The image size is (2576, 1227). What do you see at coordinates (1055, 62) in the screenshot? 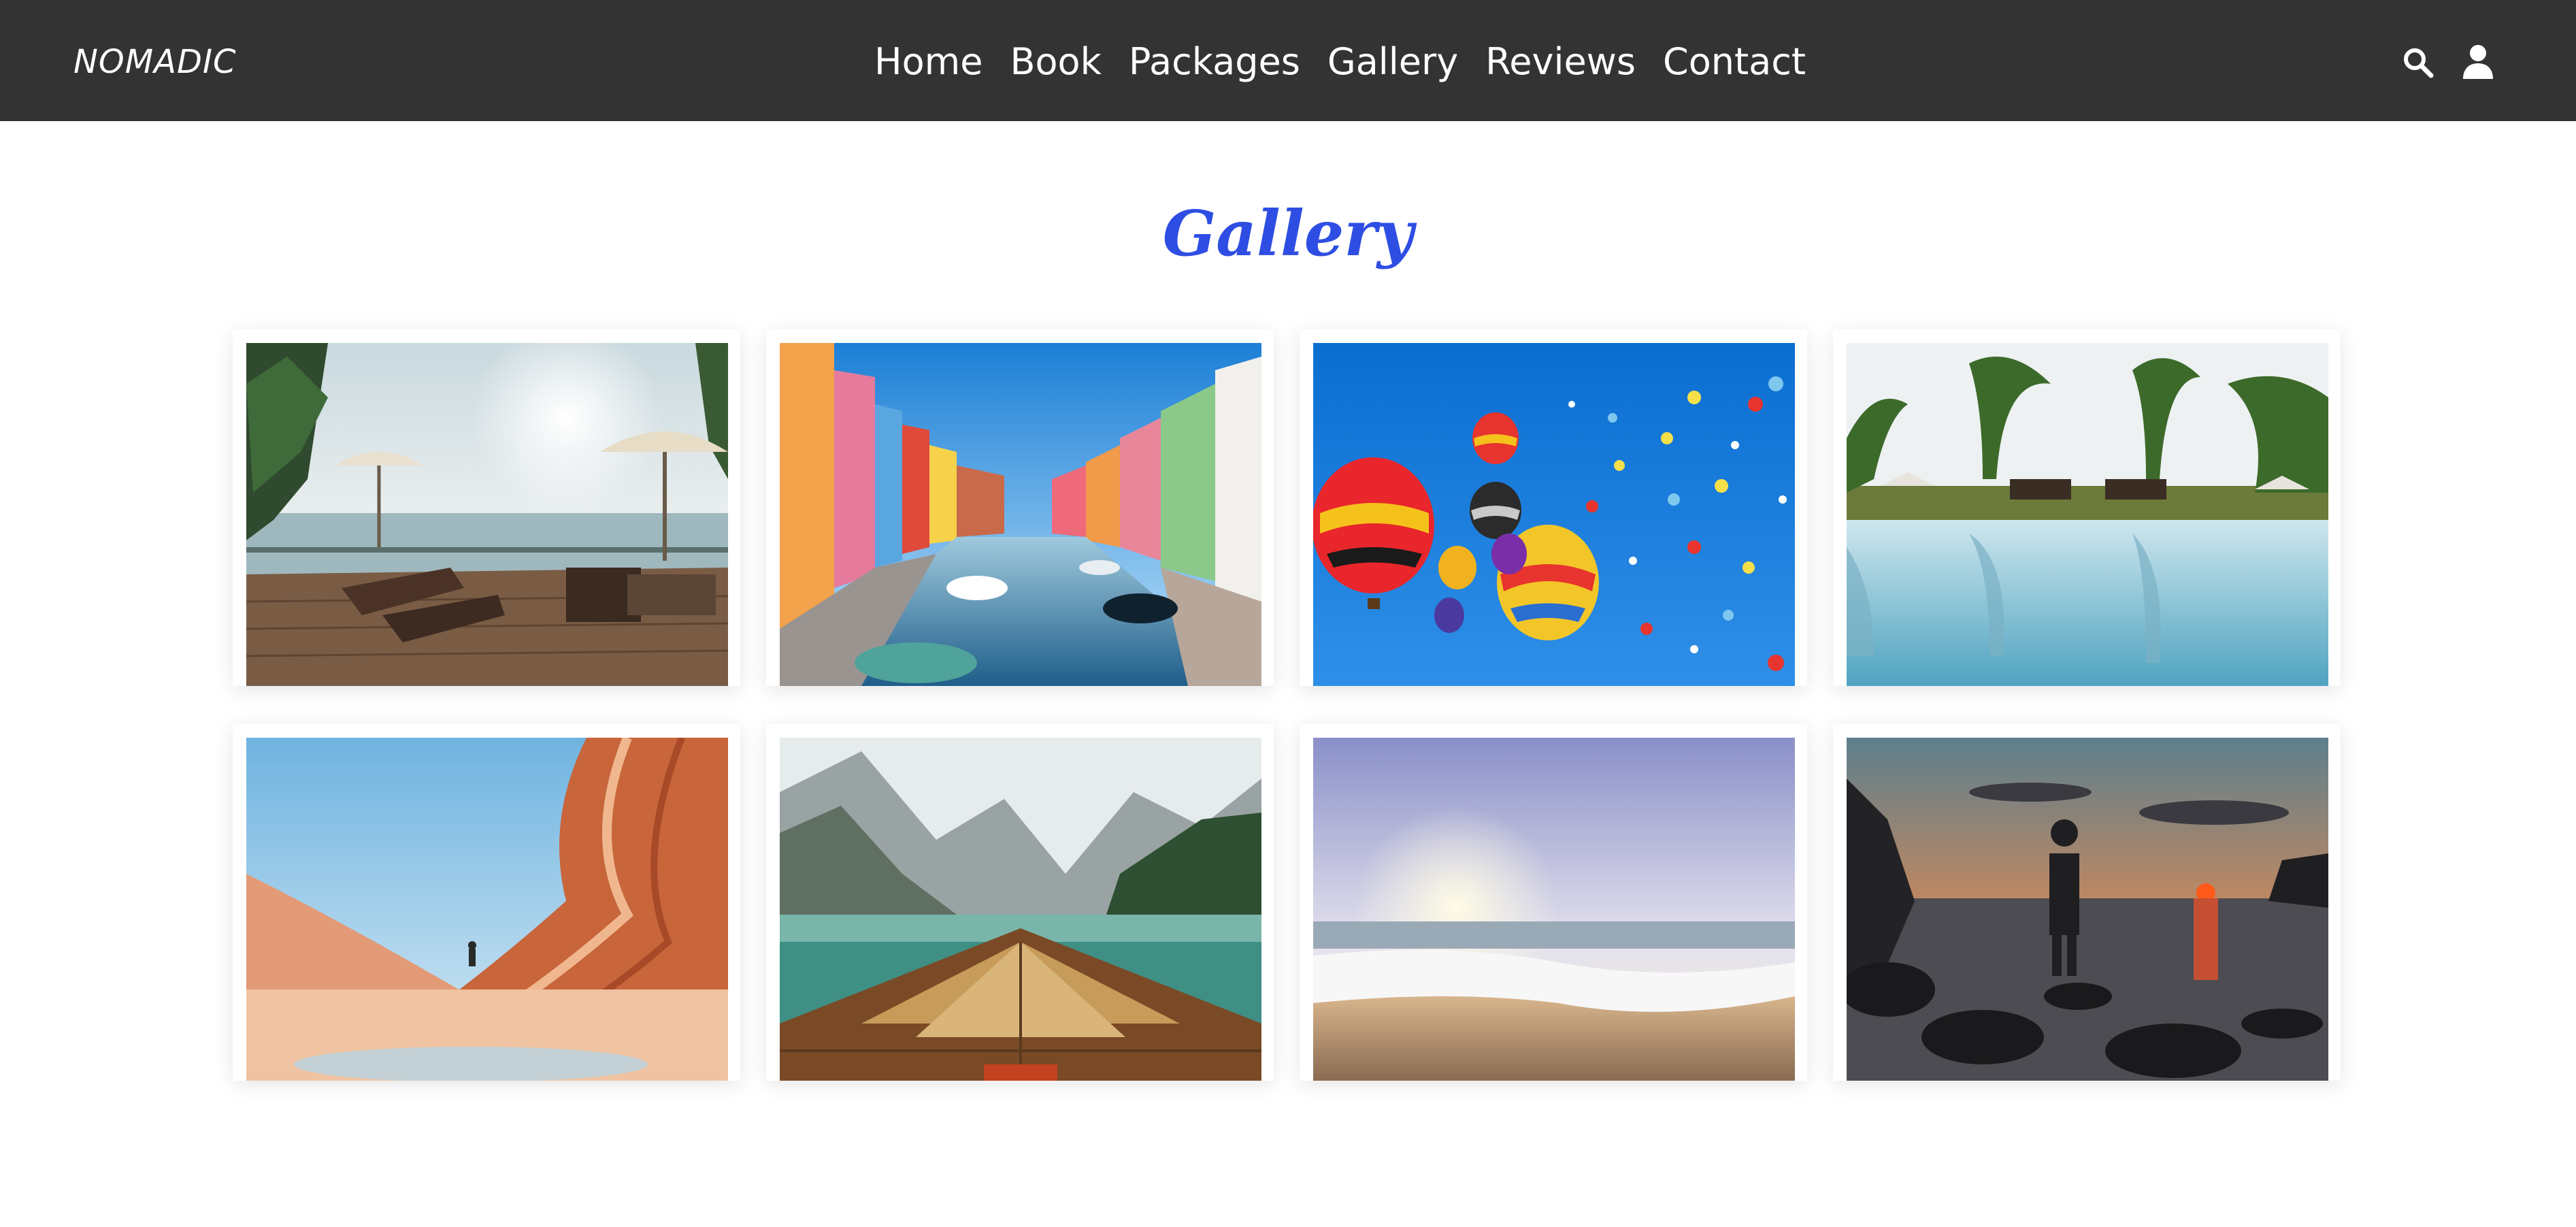
I see `nav-item-book: Book` at bounding box center [1055, 62].